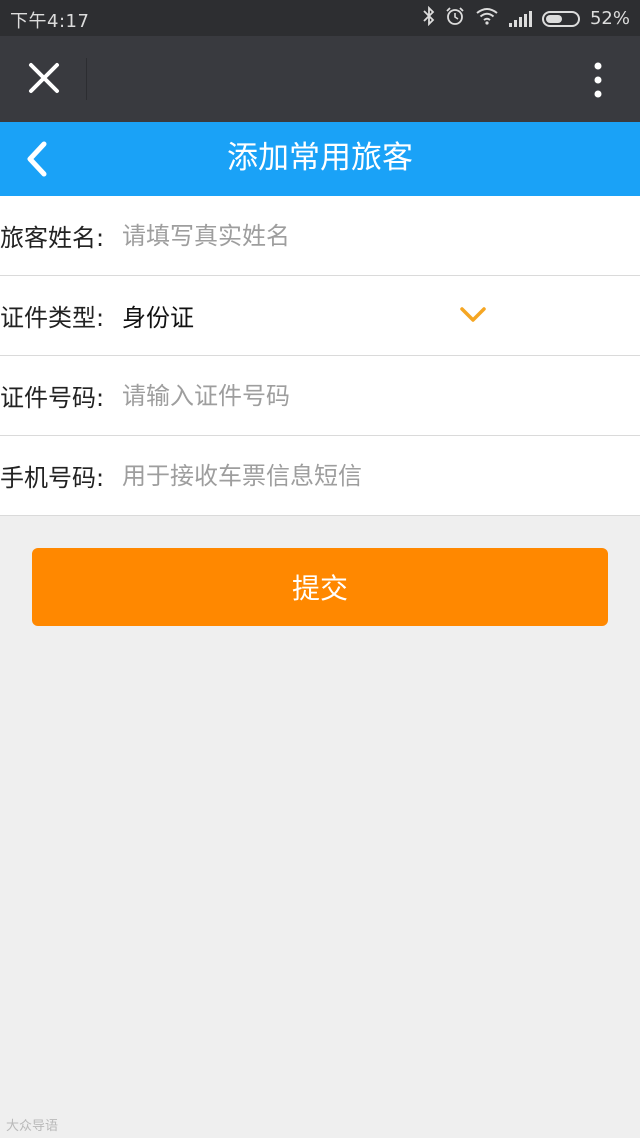  Describe the element at coordinates (381, 475) in the screenshot. I see `phone-input` at that location.